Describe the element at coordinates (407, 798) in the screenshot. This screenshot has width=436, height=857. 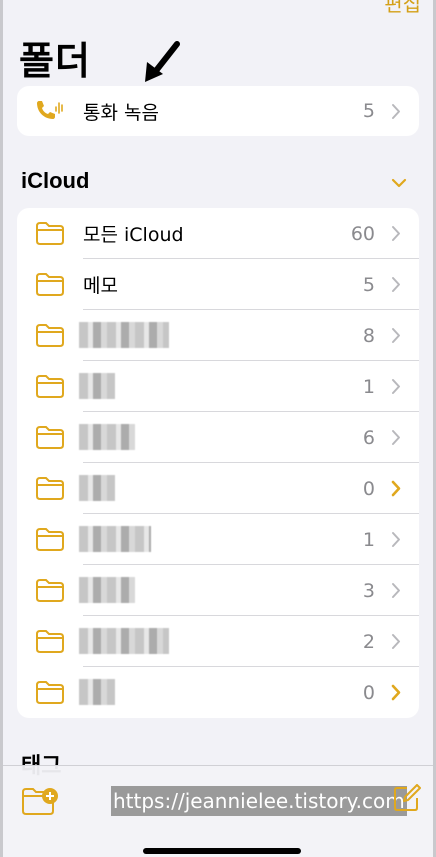
I see `compose-icon` at that location.